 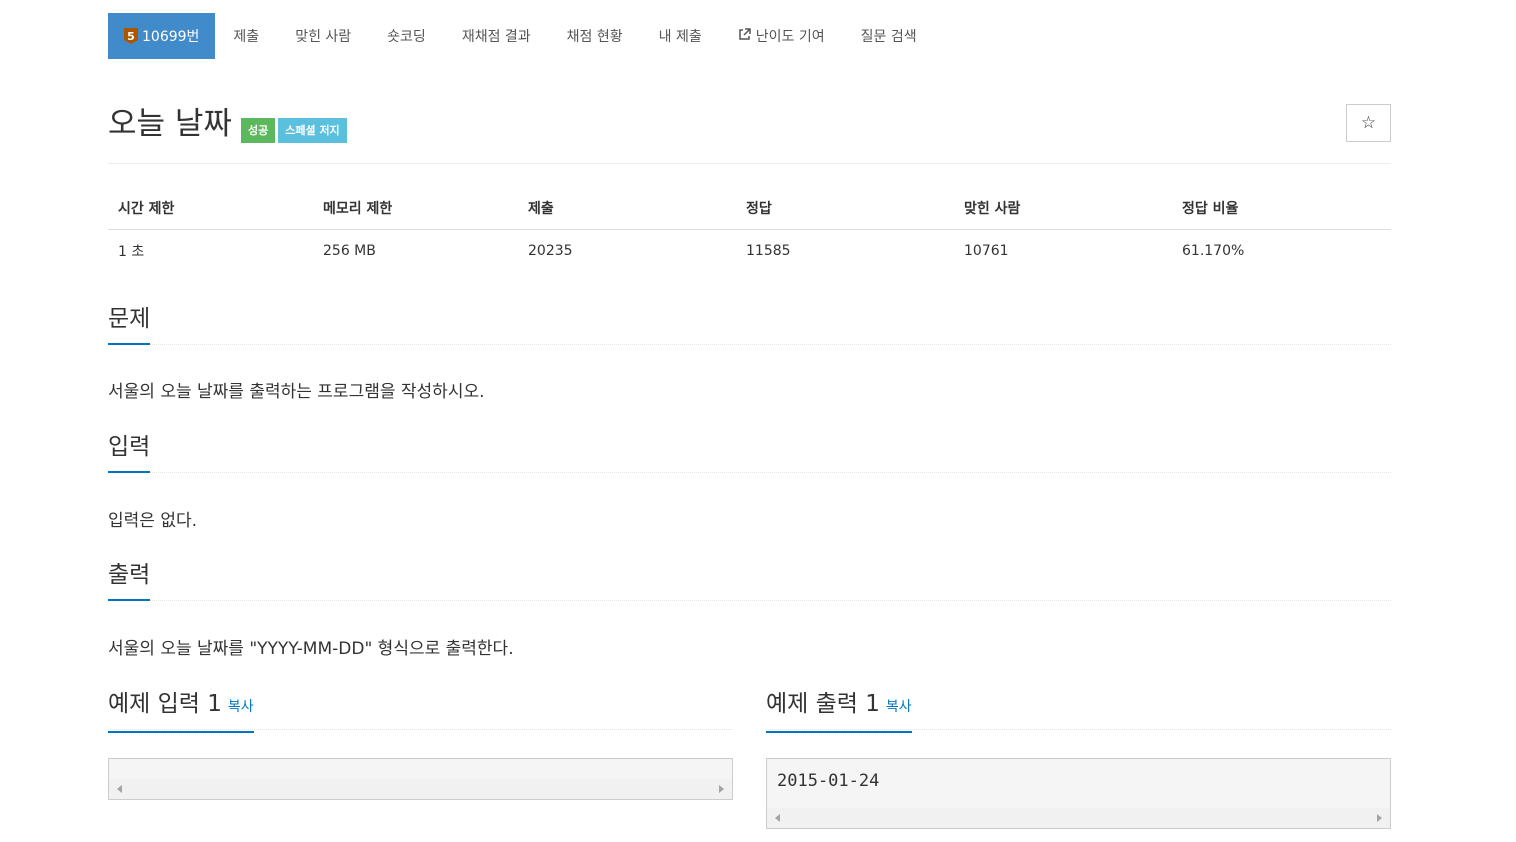 What do you see at coordinates (749, 580) in the screenshot?
I see `output-section-header: 출력` at bounding box center [749, 580].